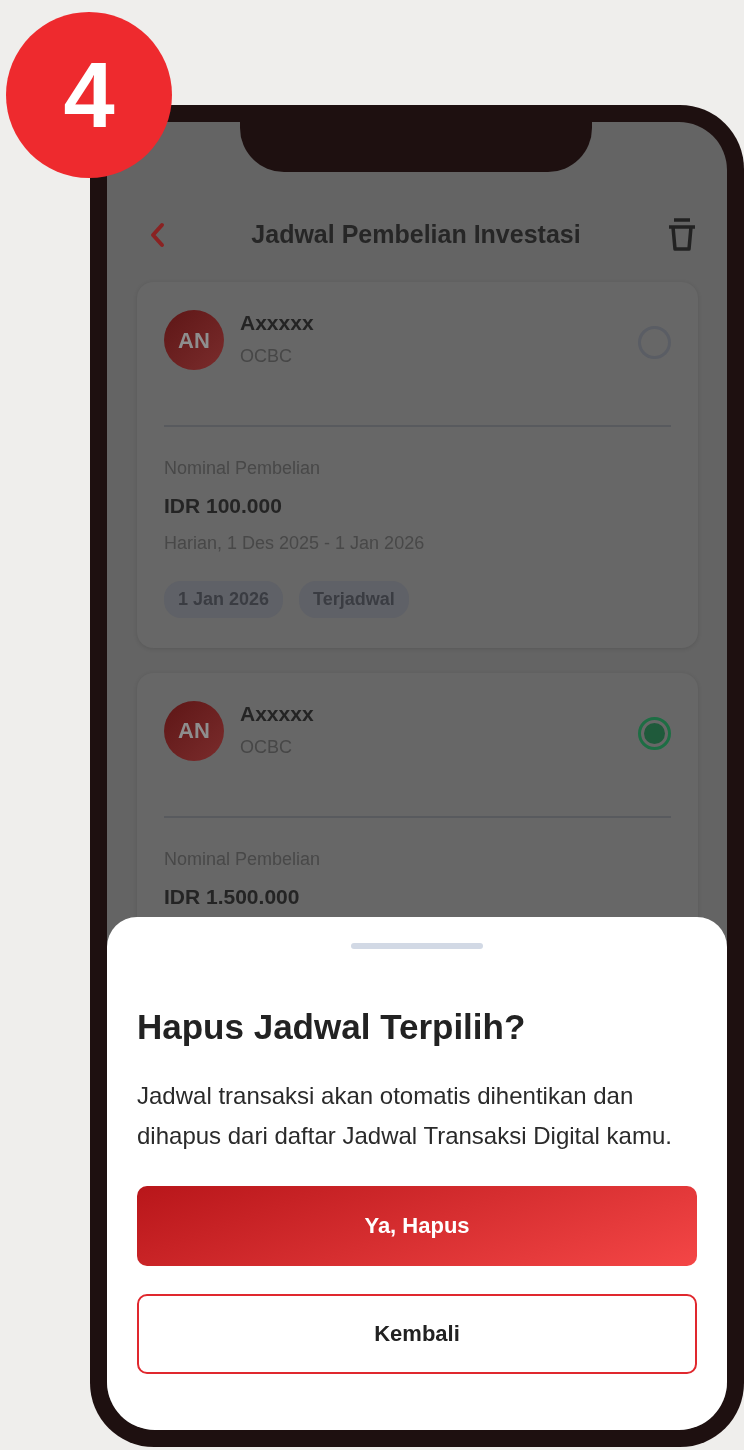 The width and height of the screenshot is (744, 1450). What do you see at coordinates (416, 234) in the screenshot?
I see `page-title: Jadwal Pembelian Investasi` at bounding box center [416, 234].